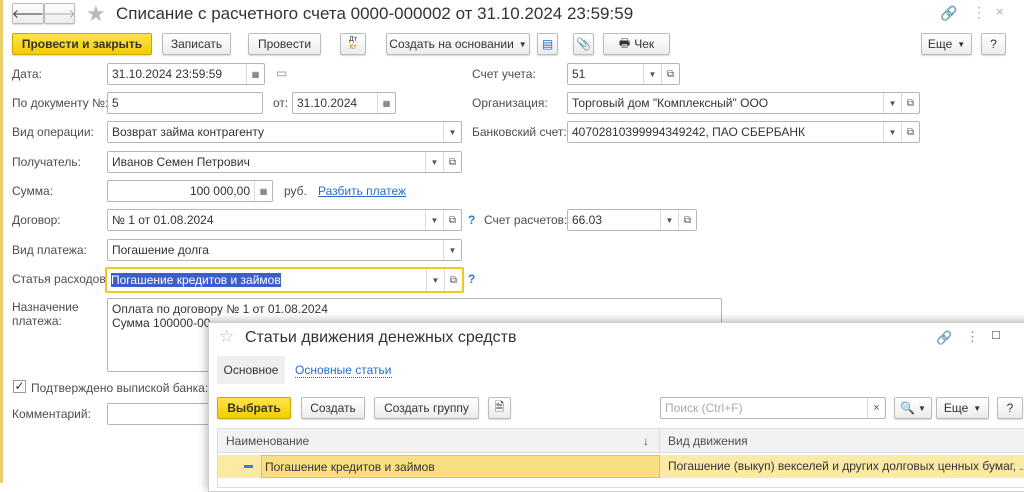 The image size is (1024, 492). What do you see at coordinates (284, 220) in the screenshot?
I see `contract-field: № 1 от 01.08.2024 ▼ ⧉` at bounding box center [284, 220].